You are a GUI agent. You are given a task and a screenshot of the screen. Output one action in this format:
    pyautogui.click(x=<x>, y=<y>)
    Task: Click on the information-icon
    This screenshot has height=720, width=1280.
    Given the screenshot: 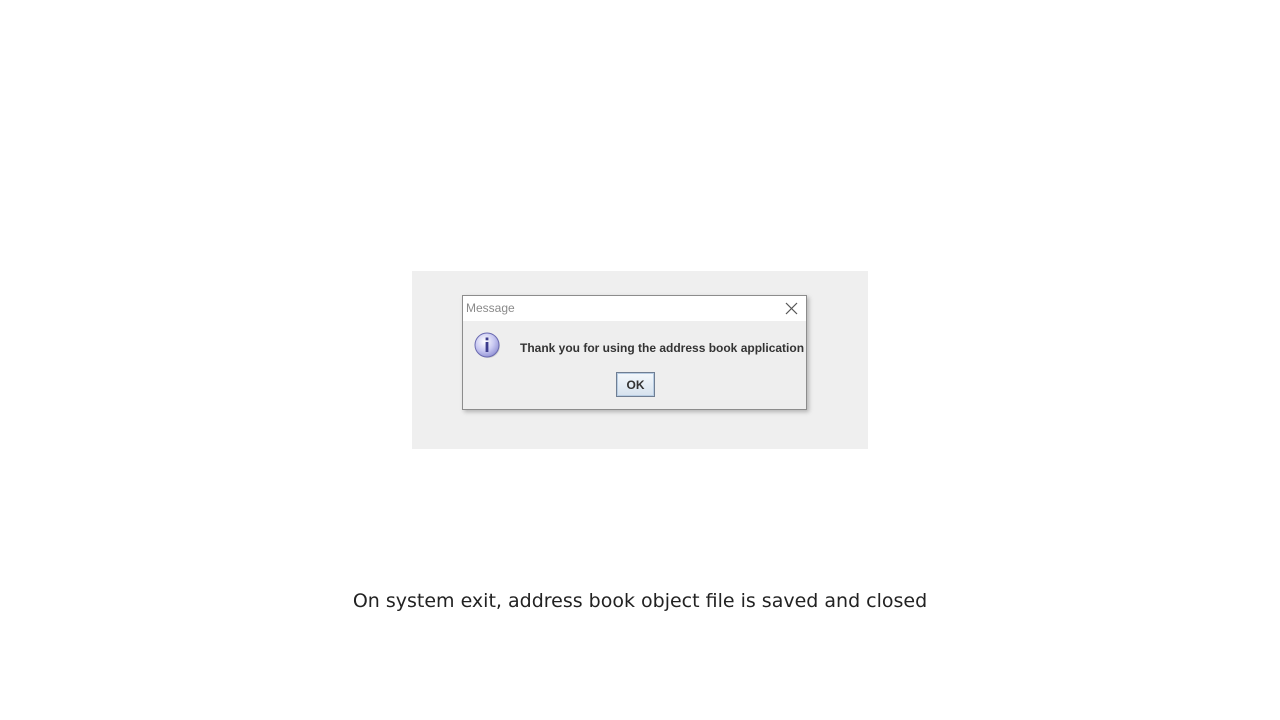 What is the action you would take?
    pyautogui.click(x=487, y=345)
    